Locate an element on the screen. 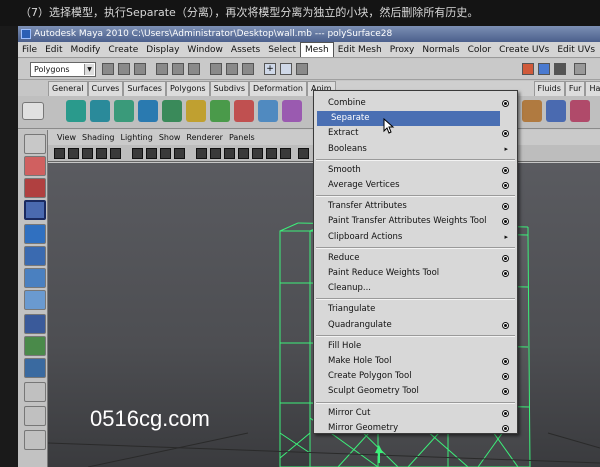 This screenshot has width=600, height=467. menu-create: Create is located at coordinates (123, 50).